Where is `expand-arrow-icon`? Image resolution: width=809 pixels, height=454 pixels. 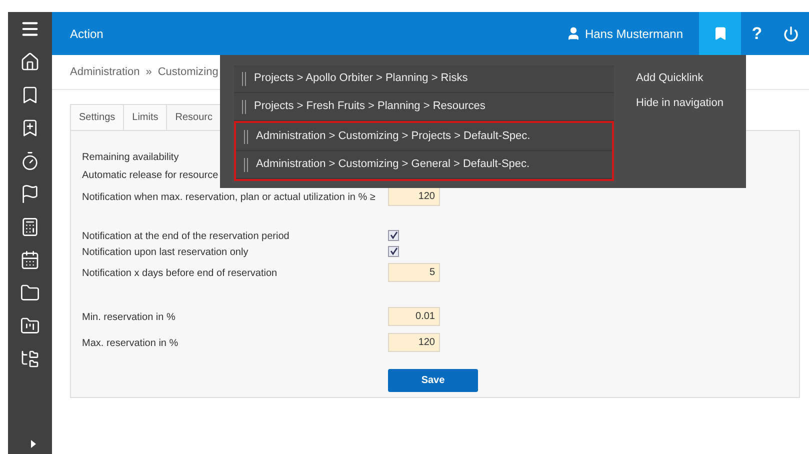
expand-arrow-icon is located at coordinates (33, 444).